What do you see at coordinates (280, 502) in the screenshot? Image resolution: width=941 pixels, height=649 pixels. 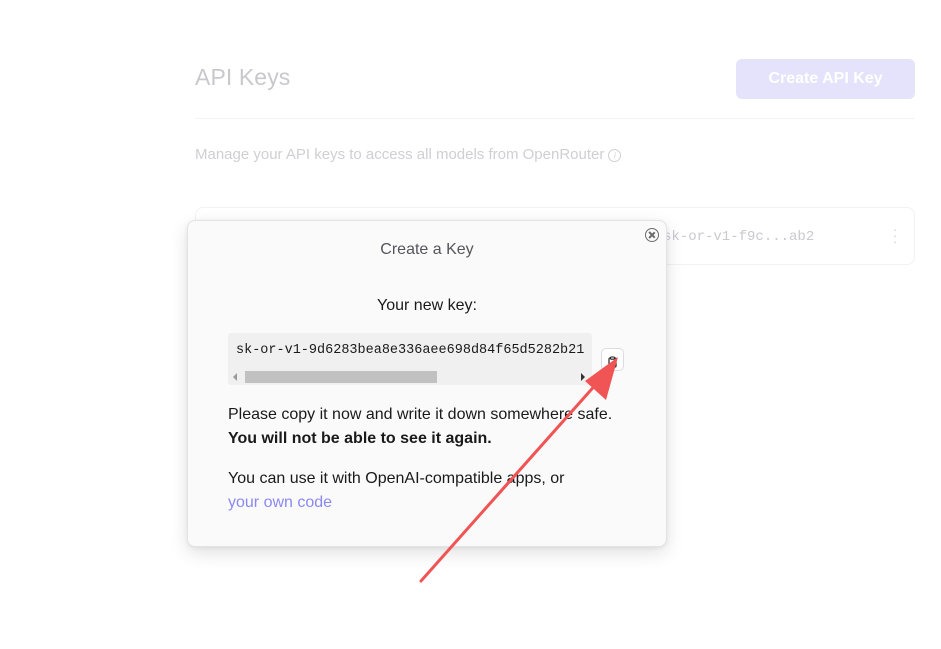 I see `your-own-code-link: your own code` at bounding box center [280, 502].